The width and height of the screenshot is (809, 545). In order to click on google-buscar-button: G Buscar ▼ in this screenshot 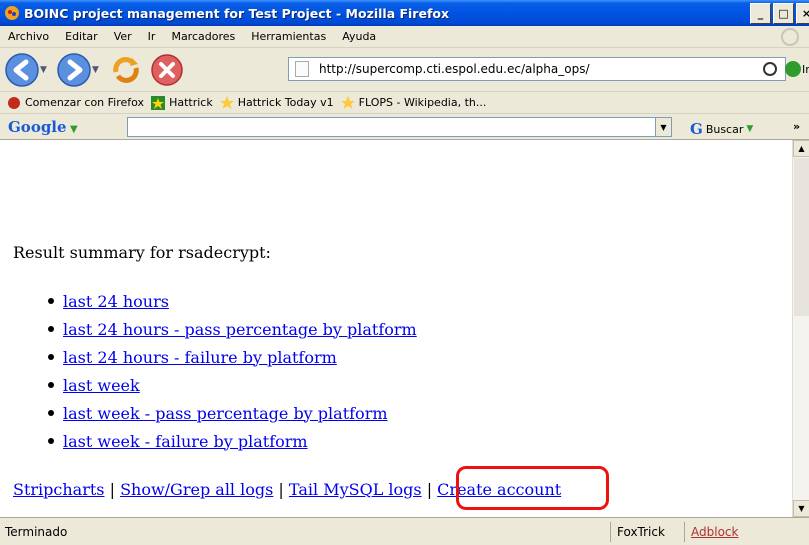, I will do `click(721, 129)`.